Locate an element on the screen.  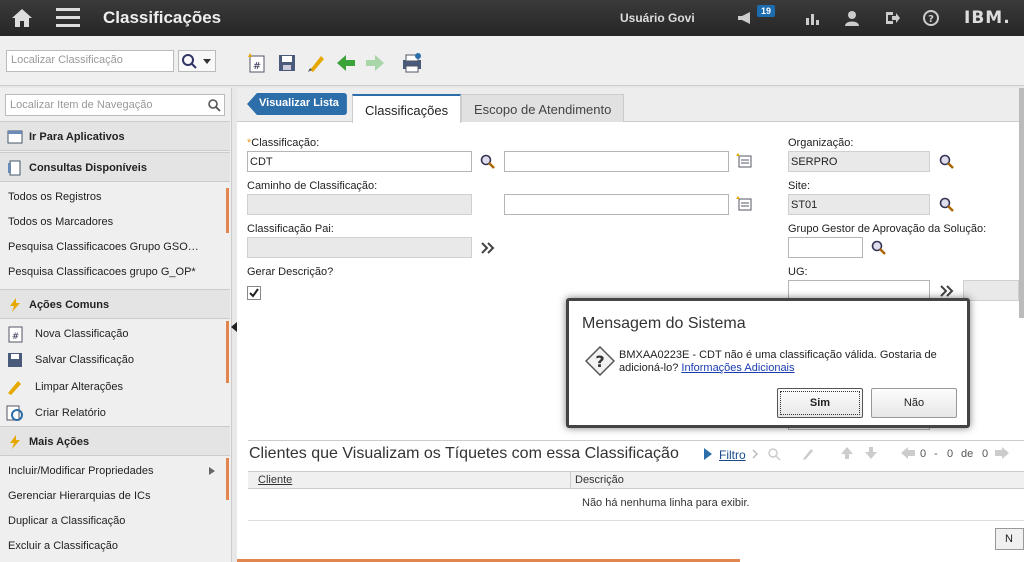
path-description-input is located at coordinates (616, 204).